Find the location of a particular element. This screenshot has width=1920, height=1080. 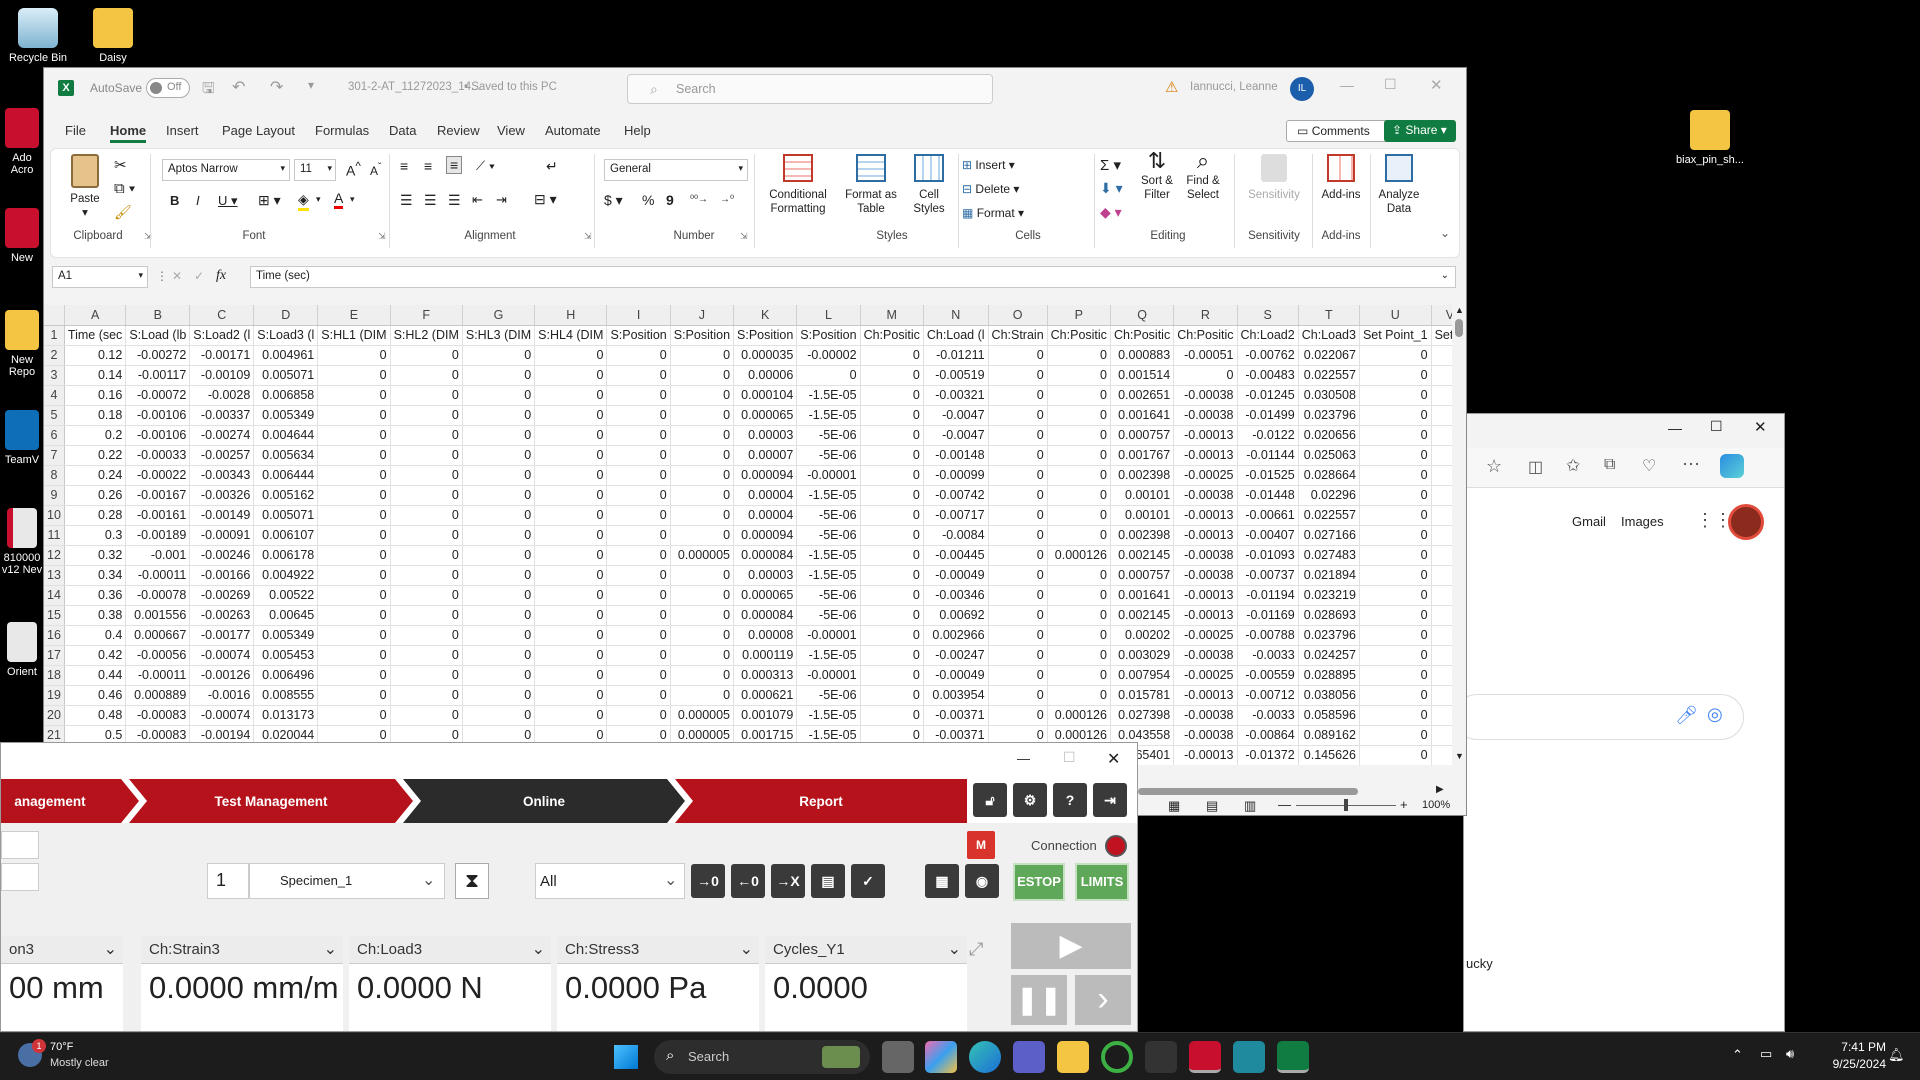

column-header: L is located at coordinates (828, 315).